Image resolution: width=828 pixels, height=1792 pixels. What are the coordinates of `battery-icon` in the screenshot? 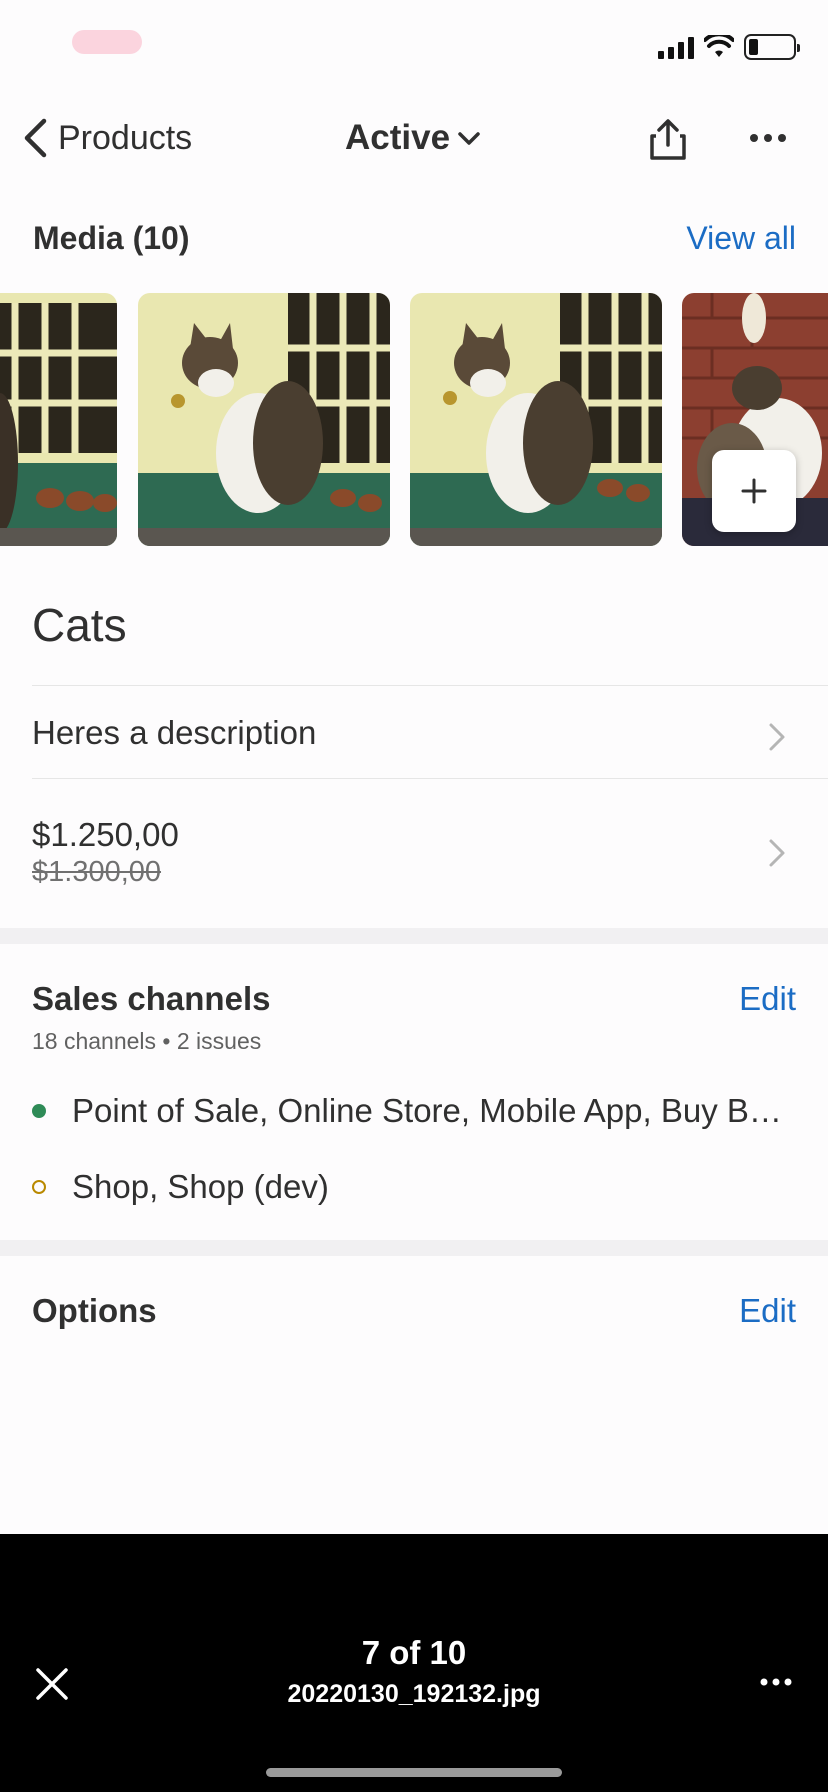 It's located at (772, 47).